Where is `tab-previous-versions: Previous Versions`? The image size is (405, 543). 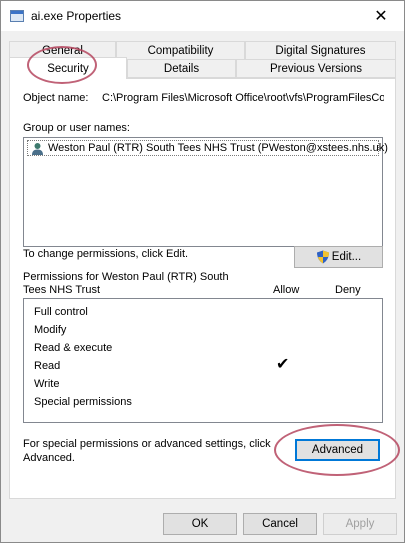 tab-previous-versions: Previous Versions is located at coordinates (316, 68).